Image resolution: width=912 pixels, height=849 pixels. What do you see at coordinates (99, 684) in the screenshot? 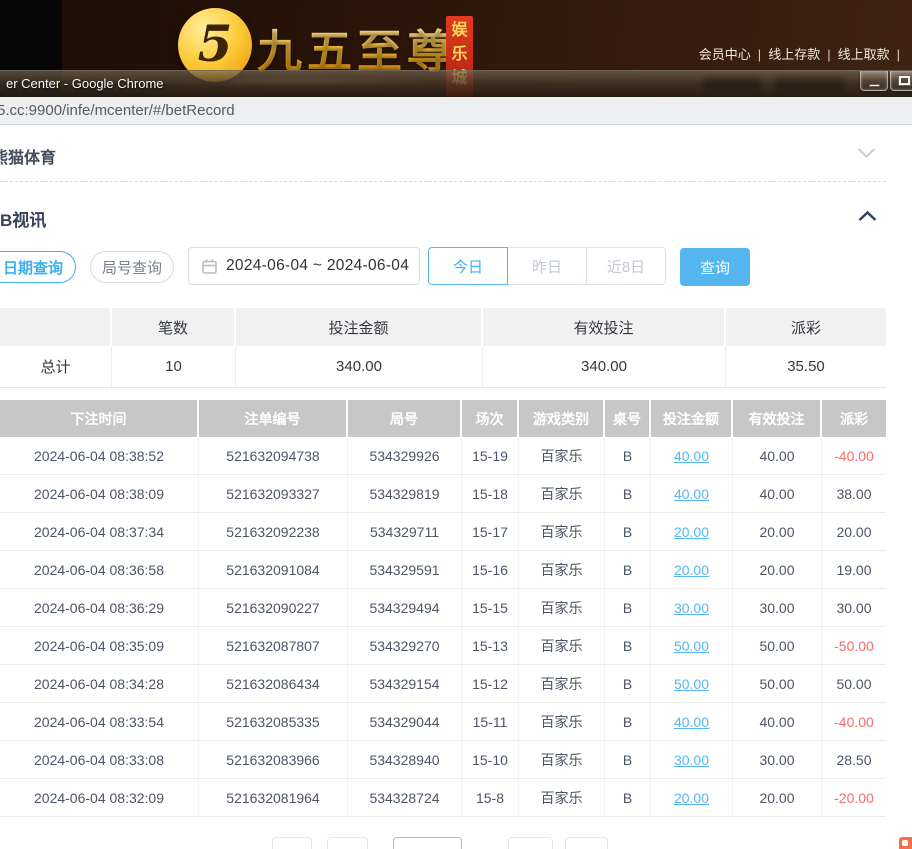
I see `table-cell: 2024-06-04 08:34:28` at bounding box center [99, 684].